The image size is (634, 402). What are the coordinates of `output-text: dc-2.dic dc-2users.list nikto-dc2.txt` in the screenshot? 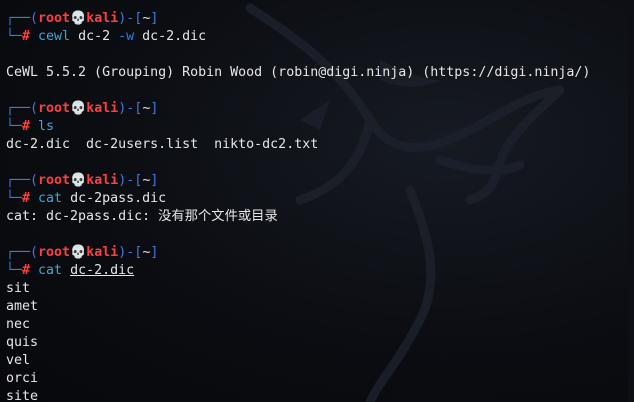 It's located at (162, 144).